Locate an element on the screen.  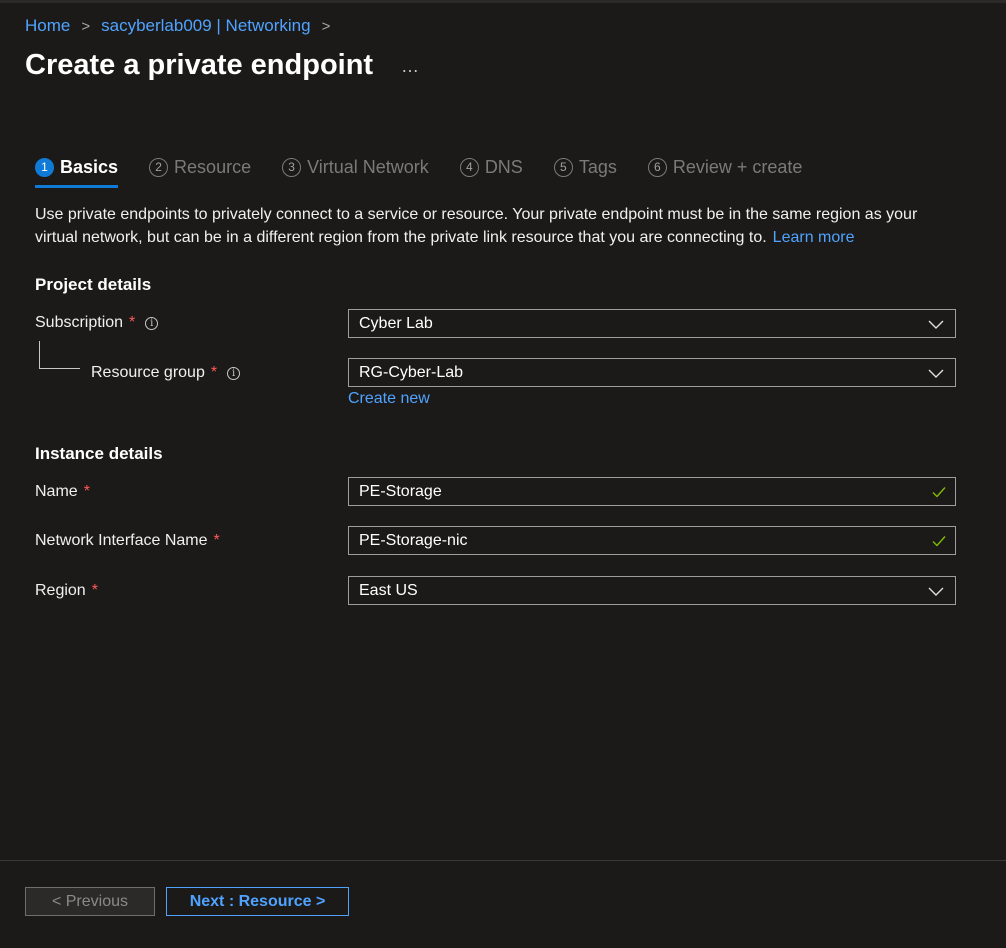
breadcrumb: Home > sacyberlab009 | Networking > is located at coordinates (183, 26).